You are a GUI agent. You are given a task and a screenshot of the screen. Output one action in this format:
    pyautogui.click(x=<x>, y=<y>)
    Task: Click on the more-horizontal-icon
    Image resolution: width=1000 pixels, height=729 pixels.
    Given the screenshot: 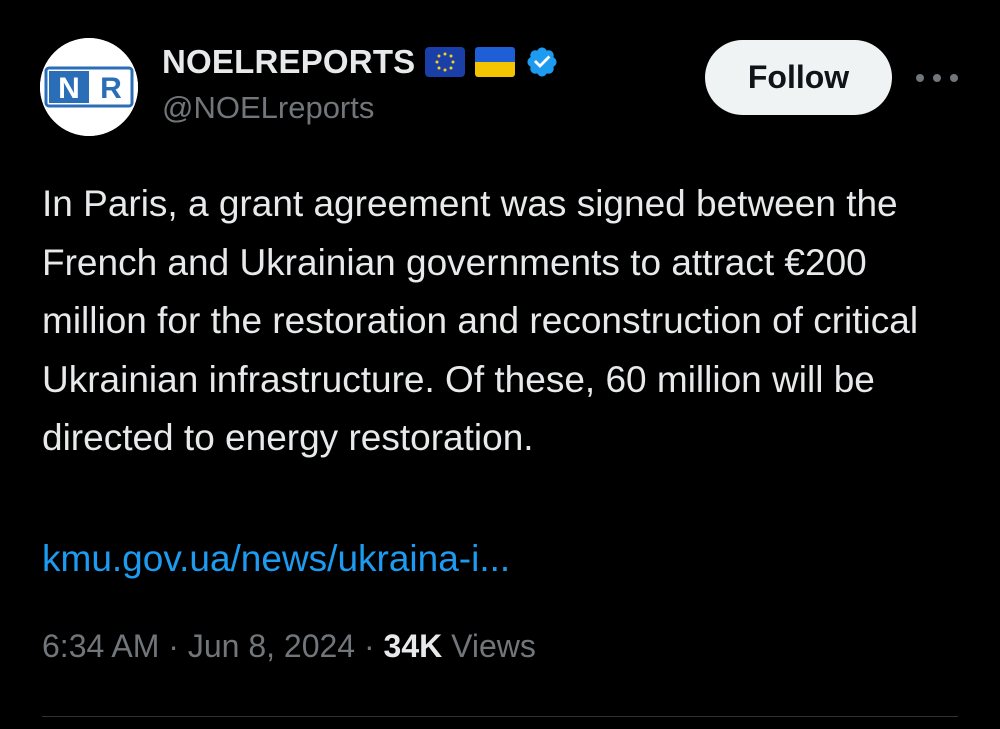 What is the action you would take?
    pyautogui.click(x=937, y=78)
    